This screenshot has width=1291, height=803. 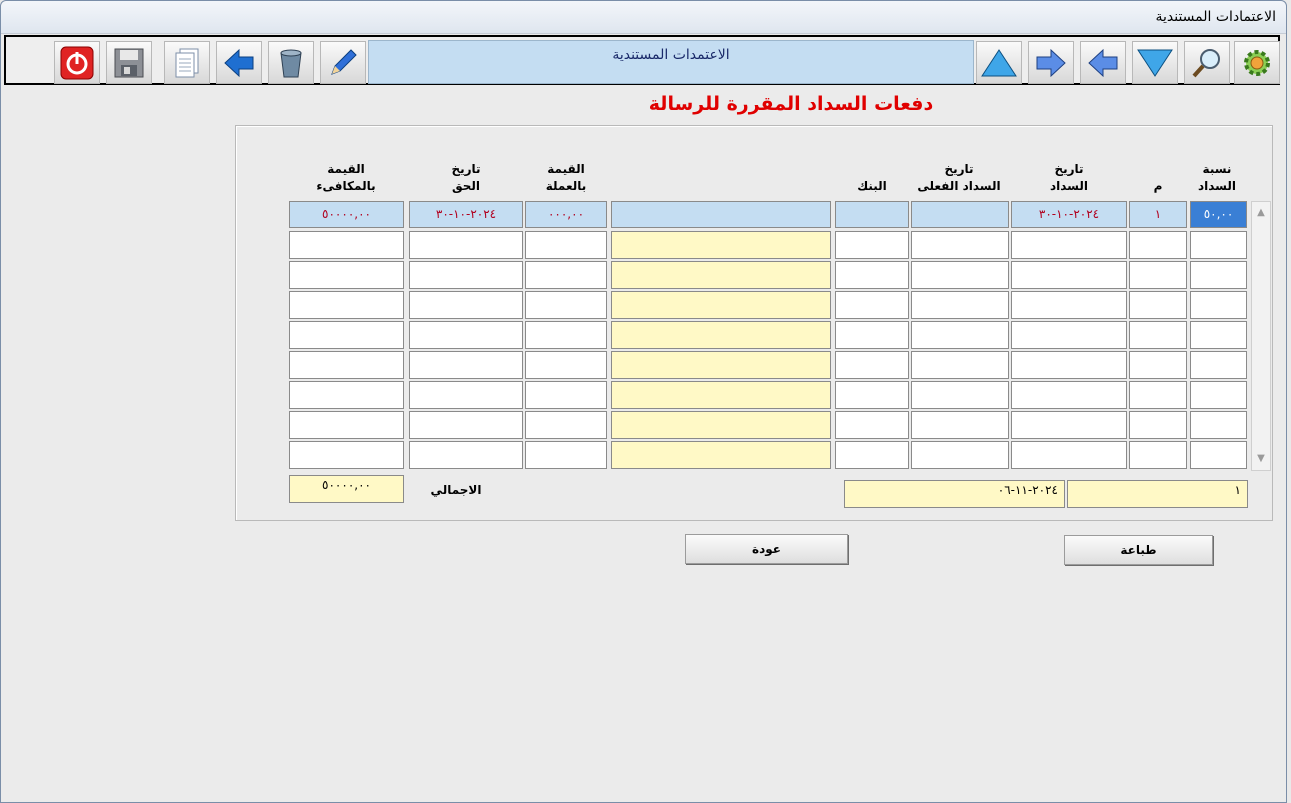 I want to click on grid-scrollbar: ▲ ▼, so click(x=1261, y=336).